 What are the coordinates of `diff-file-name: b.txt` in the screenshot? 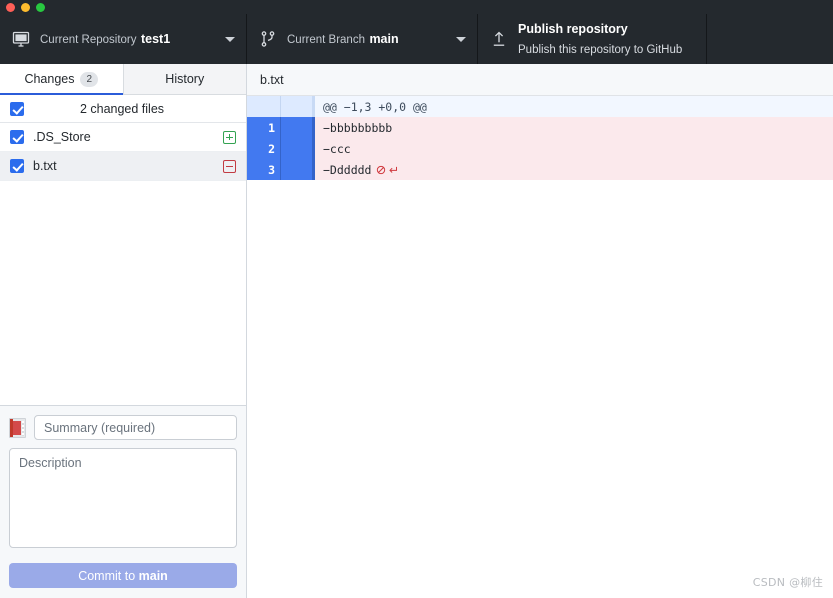 It's located at (272, 79).